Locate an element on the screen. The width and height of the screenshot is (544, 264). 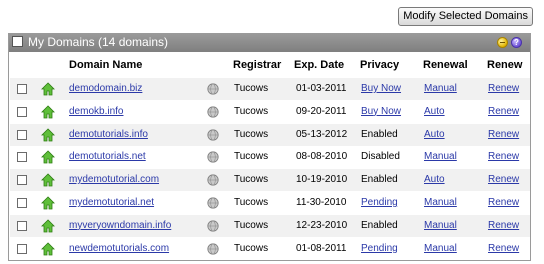
domain-link: demodomain.biz is located at coordinates (105, 88).